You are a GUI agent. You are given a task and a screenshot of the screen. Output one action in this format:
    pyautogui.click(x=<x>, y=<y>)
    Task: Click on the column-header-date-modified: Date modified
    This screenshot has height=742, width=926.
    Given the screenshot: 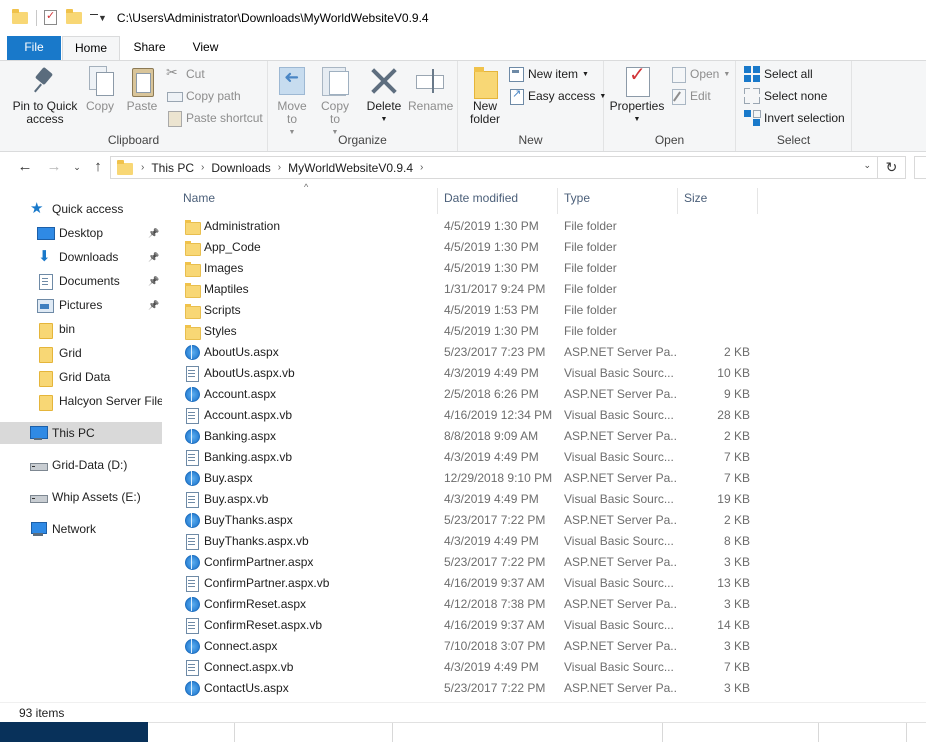 What is the action you would take?
    pyautogui.click(x=498, y=201)
    